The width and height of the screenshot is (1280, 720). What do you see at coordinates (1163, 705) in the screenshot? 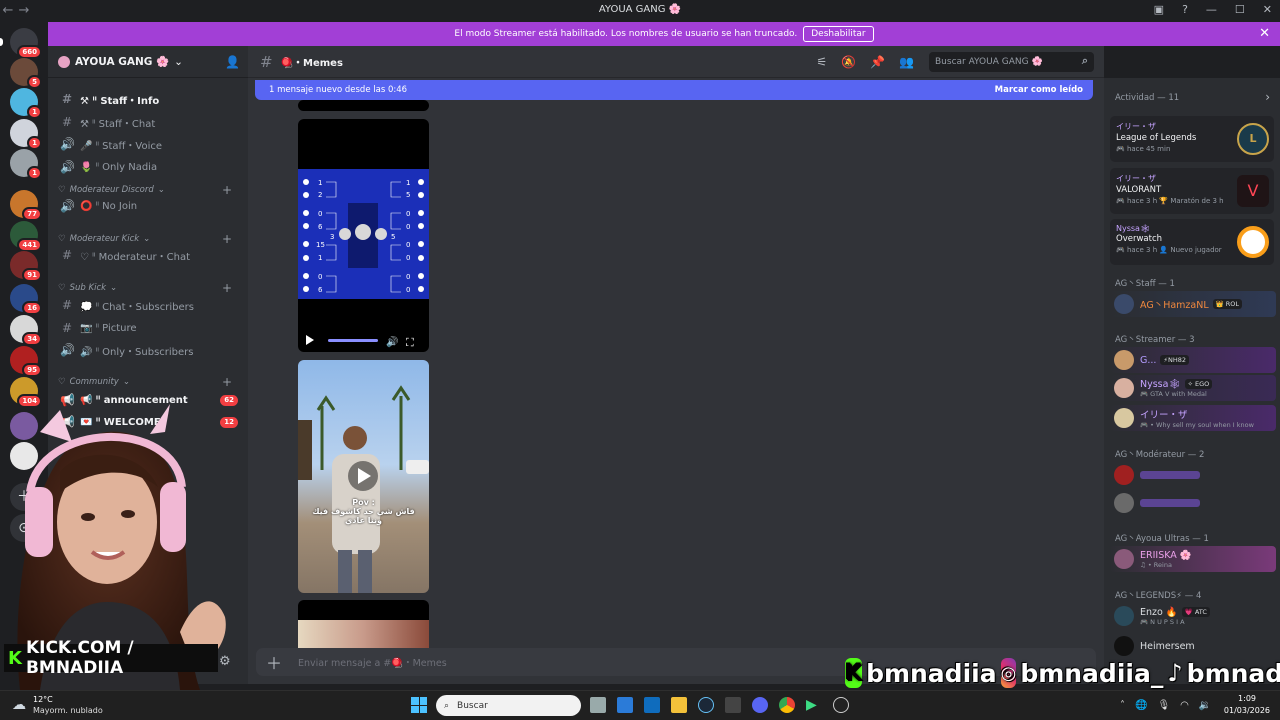
I see `mic-icon: 🎙` at bounding box center [1163, 705].